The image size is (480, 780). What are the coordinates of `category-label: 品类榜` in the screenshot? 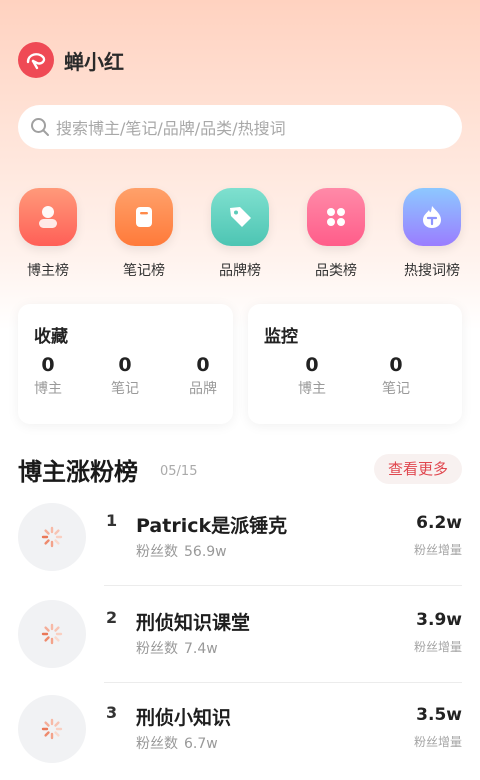 It's located at (336, 271).